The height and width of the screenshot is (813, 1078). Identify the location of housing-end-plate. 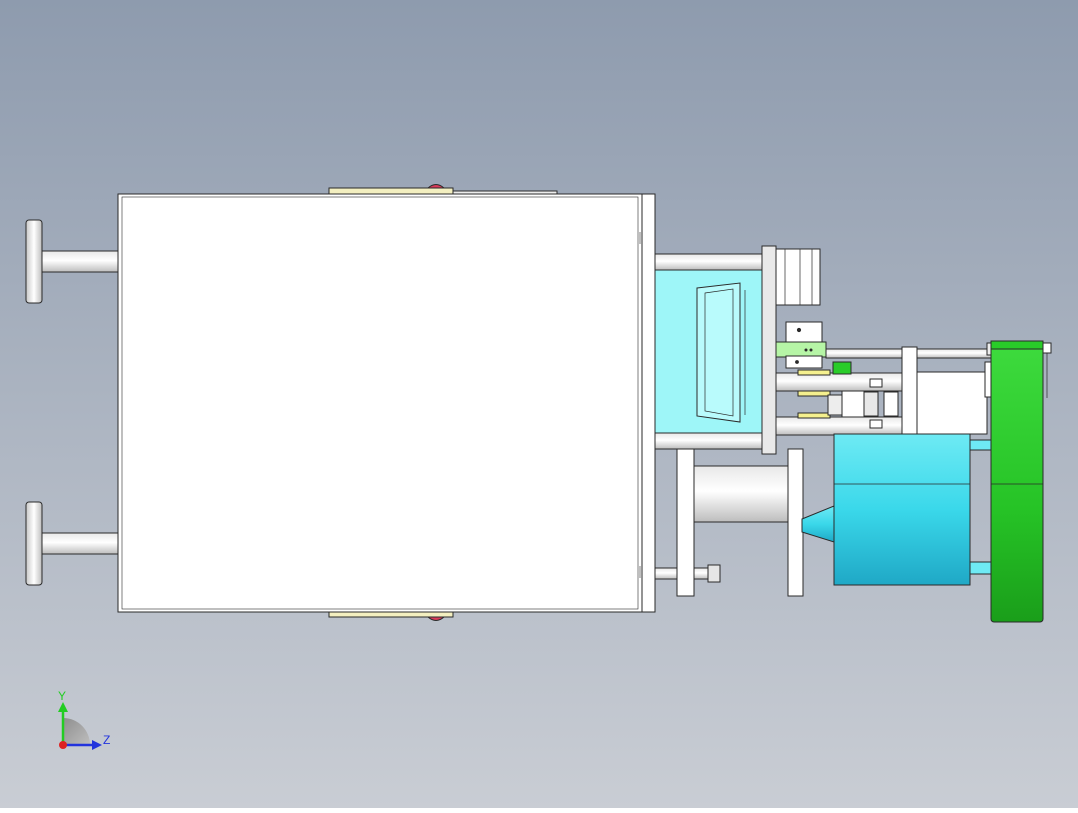
(648, 403).